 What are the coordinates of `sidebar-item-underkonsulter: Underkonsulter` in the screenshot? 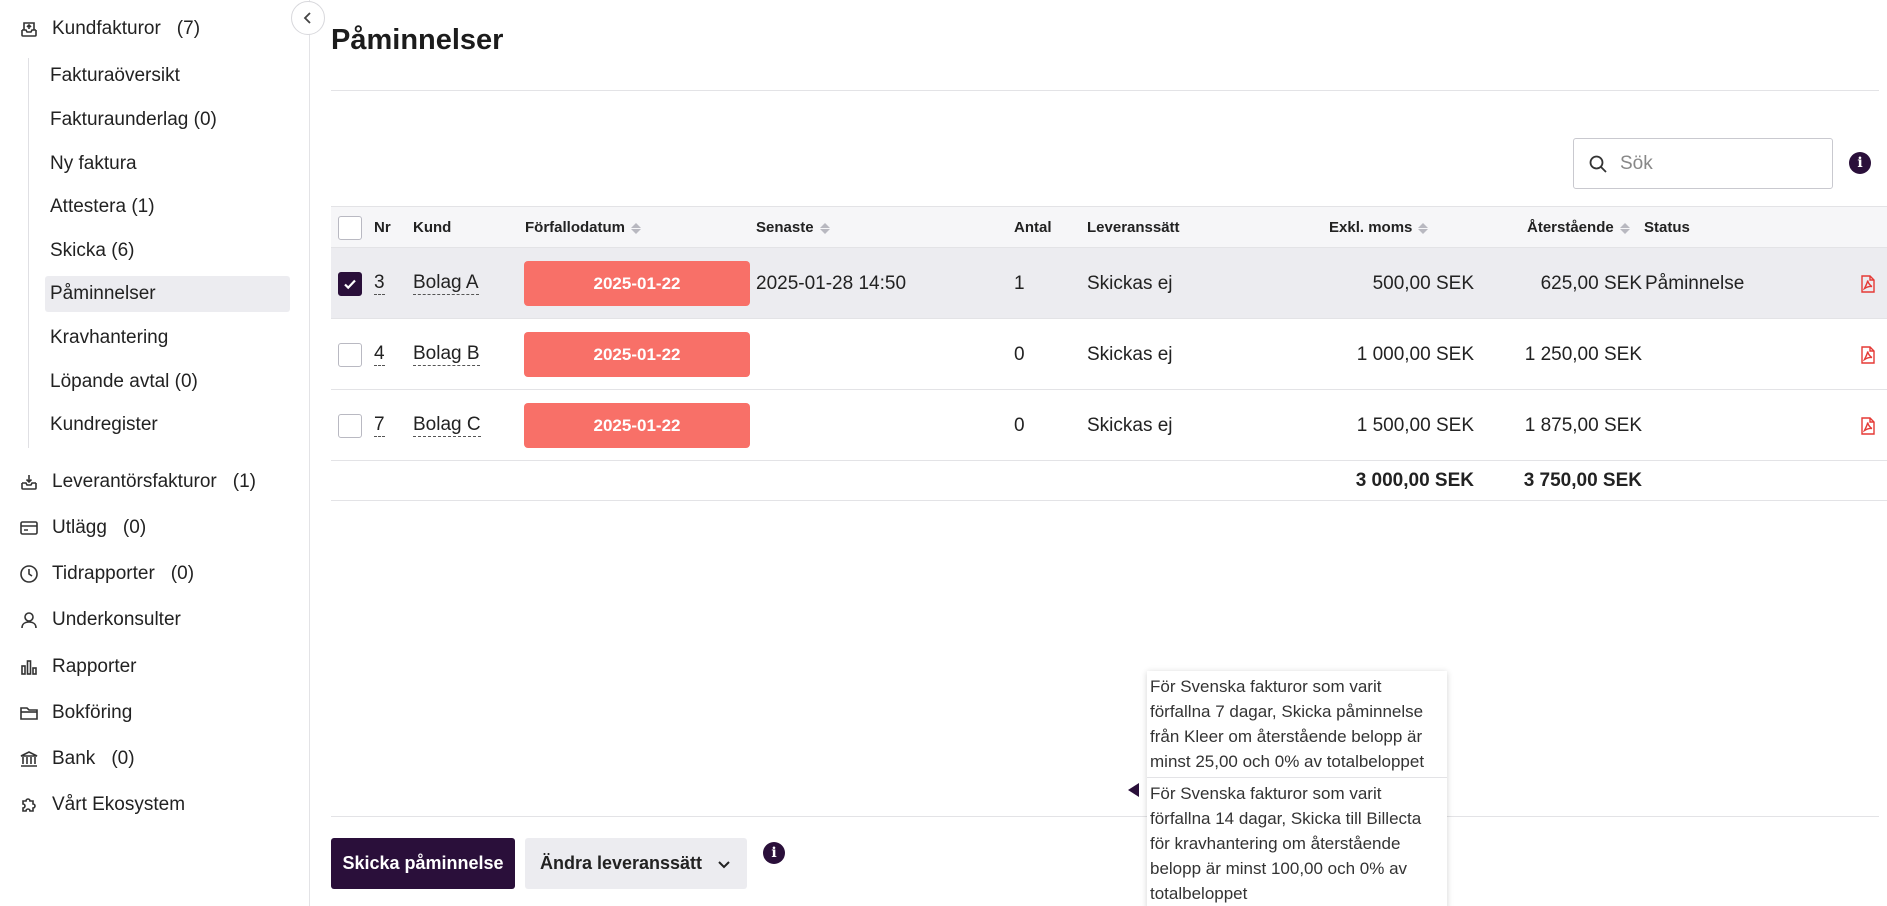 It's located at (99, 620).